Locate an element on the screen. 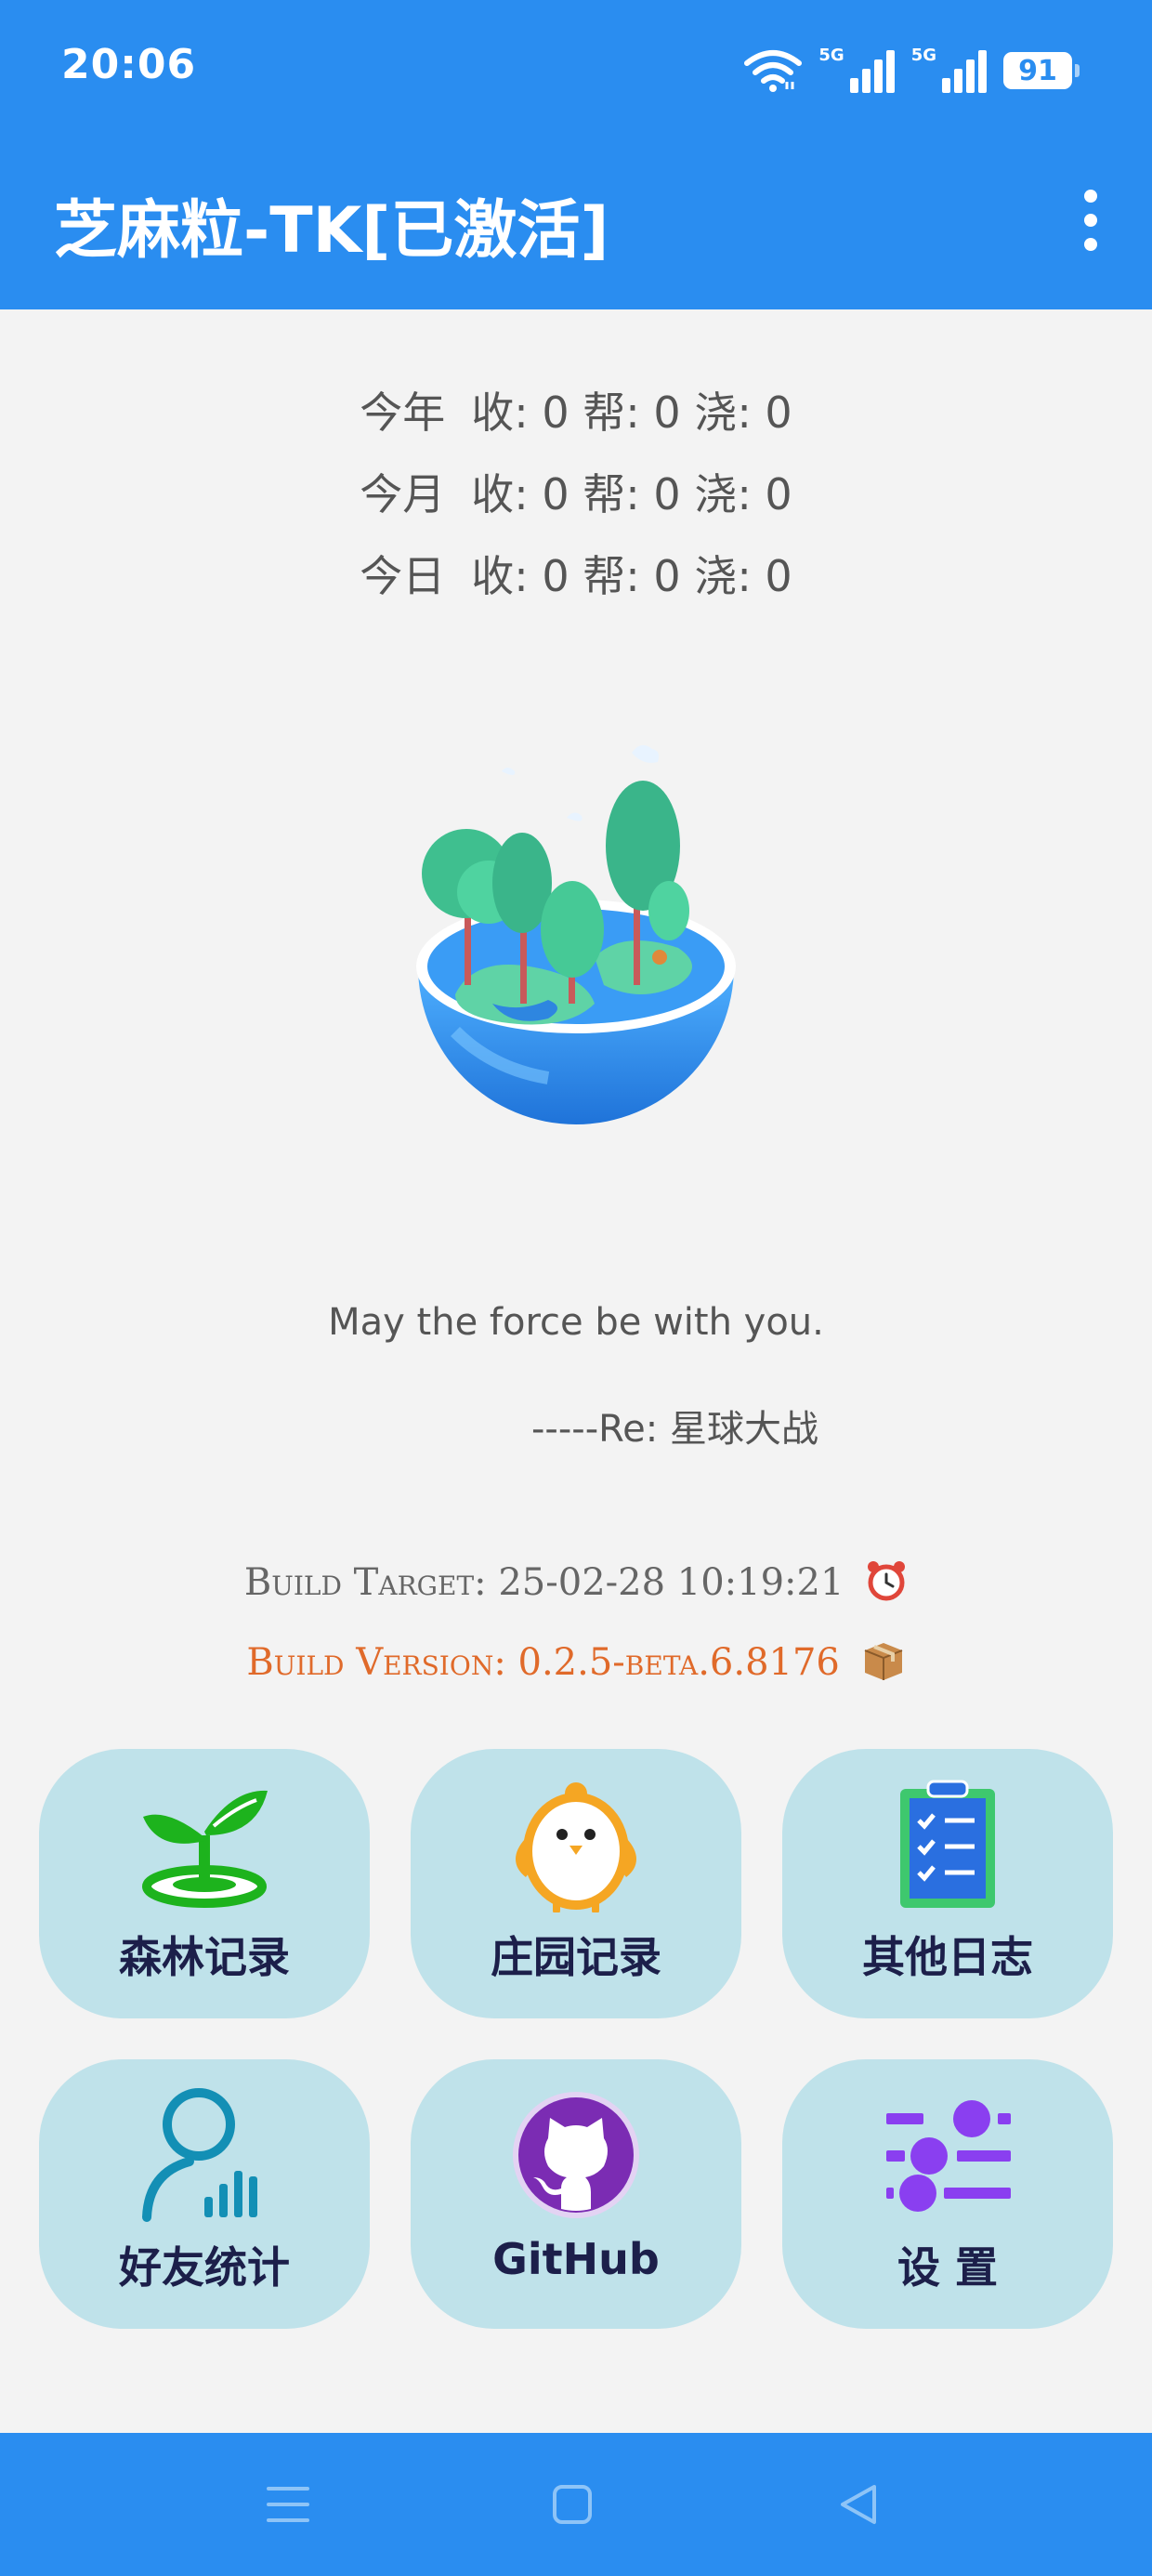 This screenshot has width=1152, height=2576. tile-label: 好友统计 is located at coordinates (204, 2267).